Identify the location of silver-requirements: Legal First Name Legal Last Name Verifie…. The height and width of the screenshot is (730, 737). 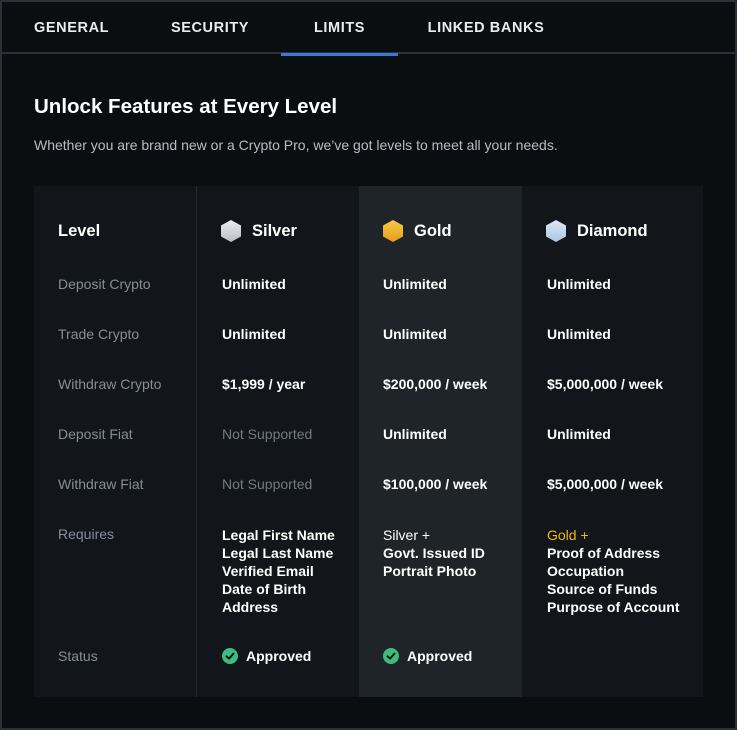
(278, 571).